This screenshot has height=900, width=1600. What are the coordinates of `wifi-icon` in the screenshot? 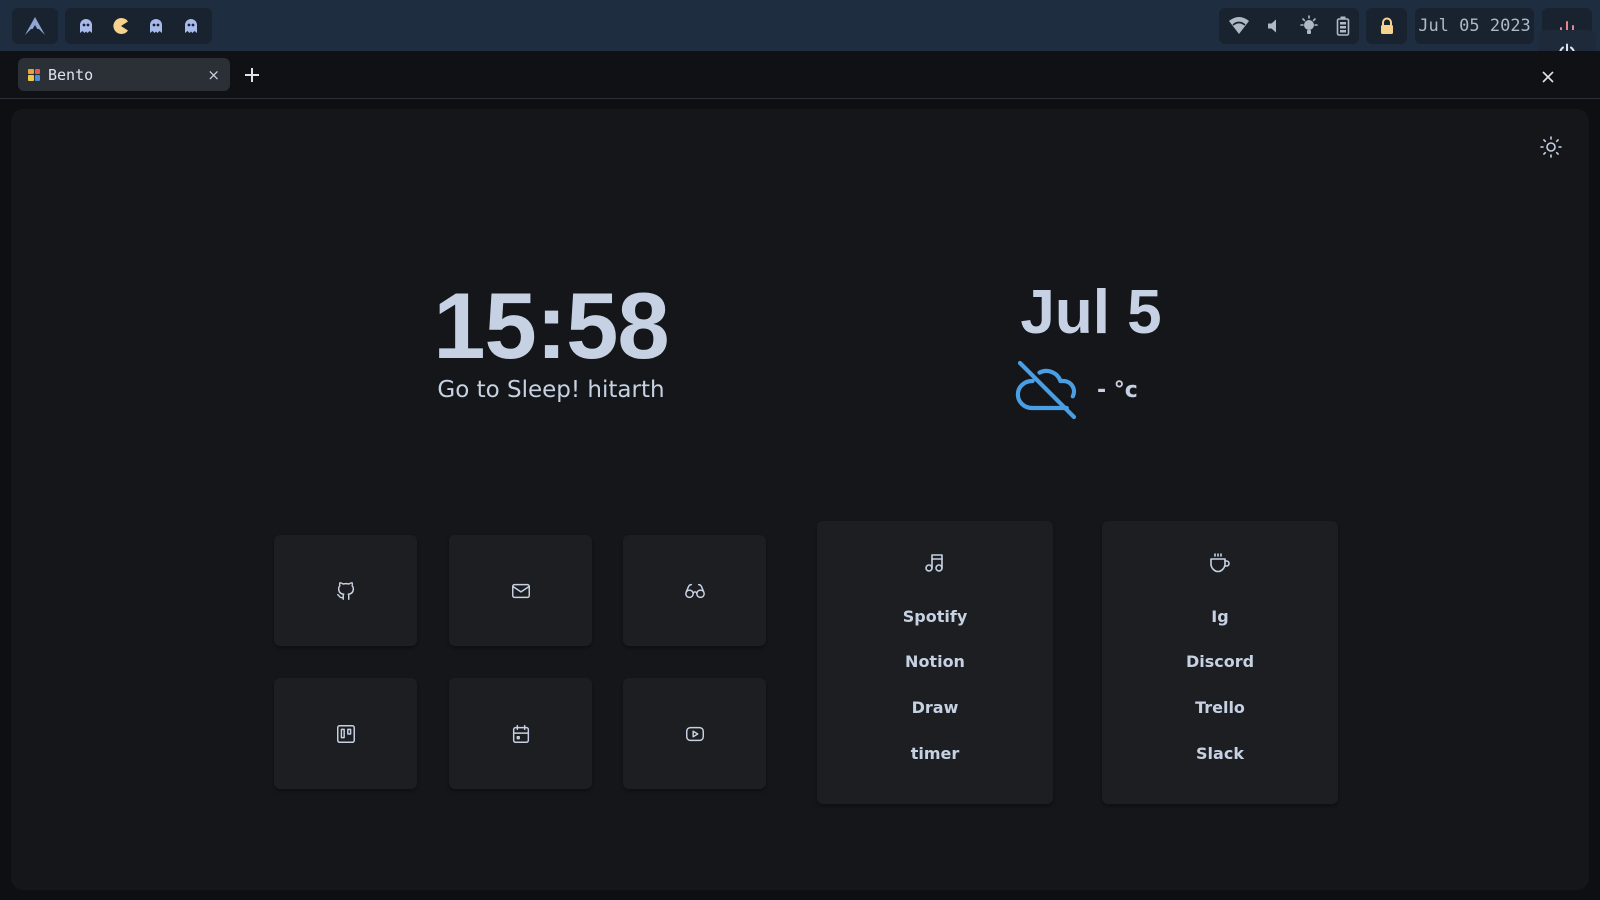 It's located at (1239, 26).